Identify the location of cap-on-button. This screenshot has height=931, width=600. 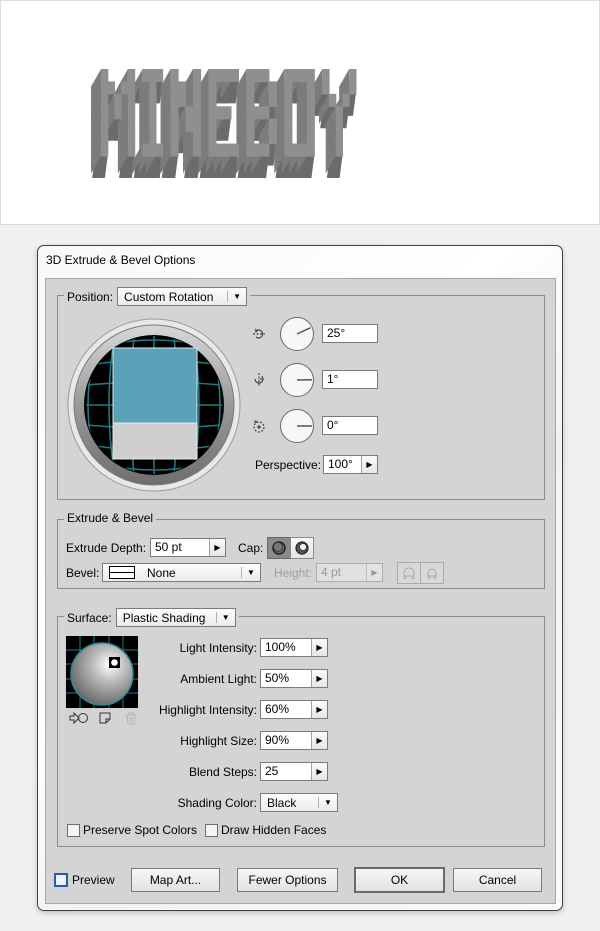
(279, 548).